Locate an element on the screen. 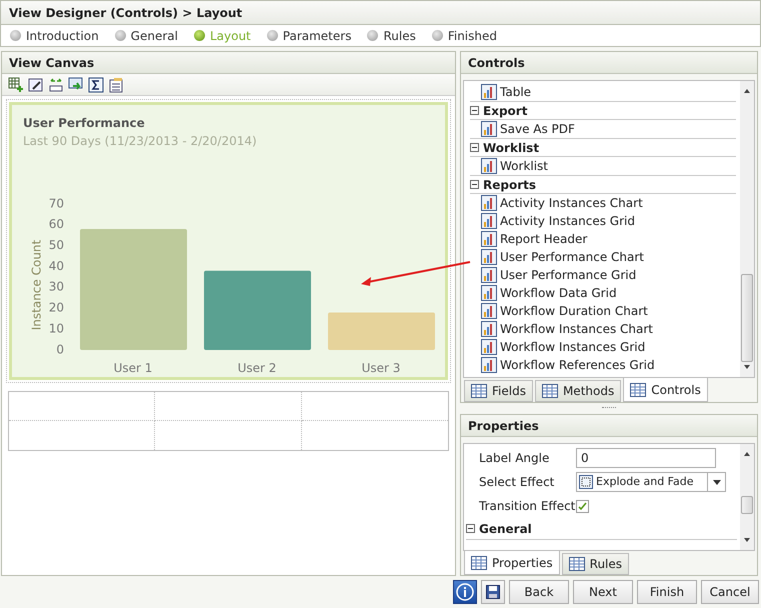 Image resolution: width=761 pixels, height=608 pixels. category-label: Export is located at coordinates (505, 111).